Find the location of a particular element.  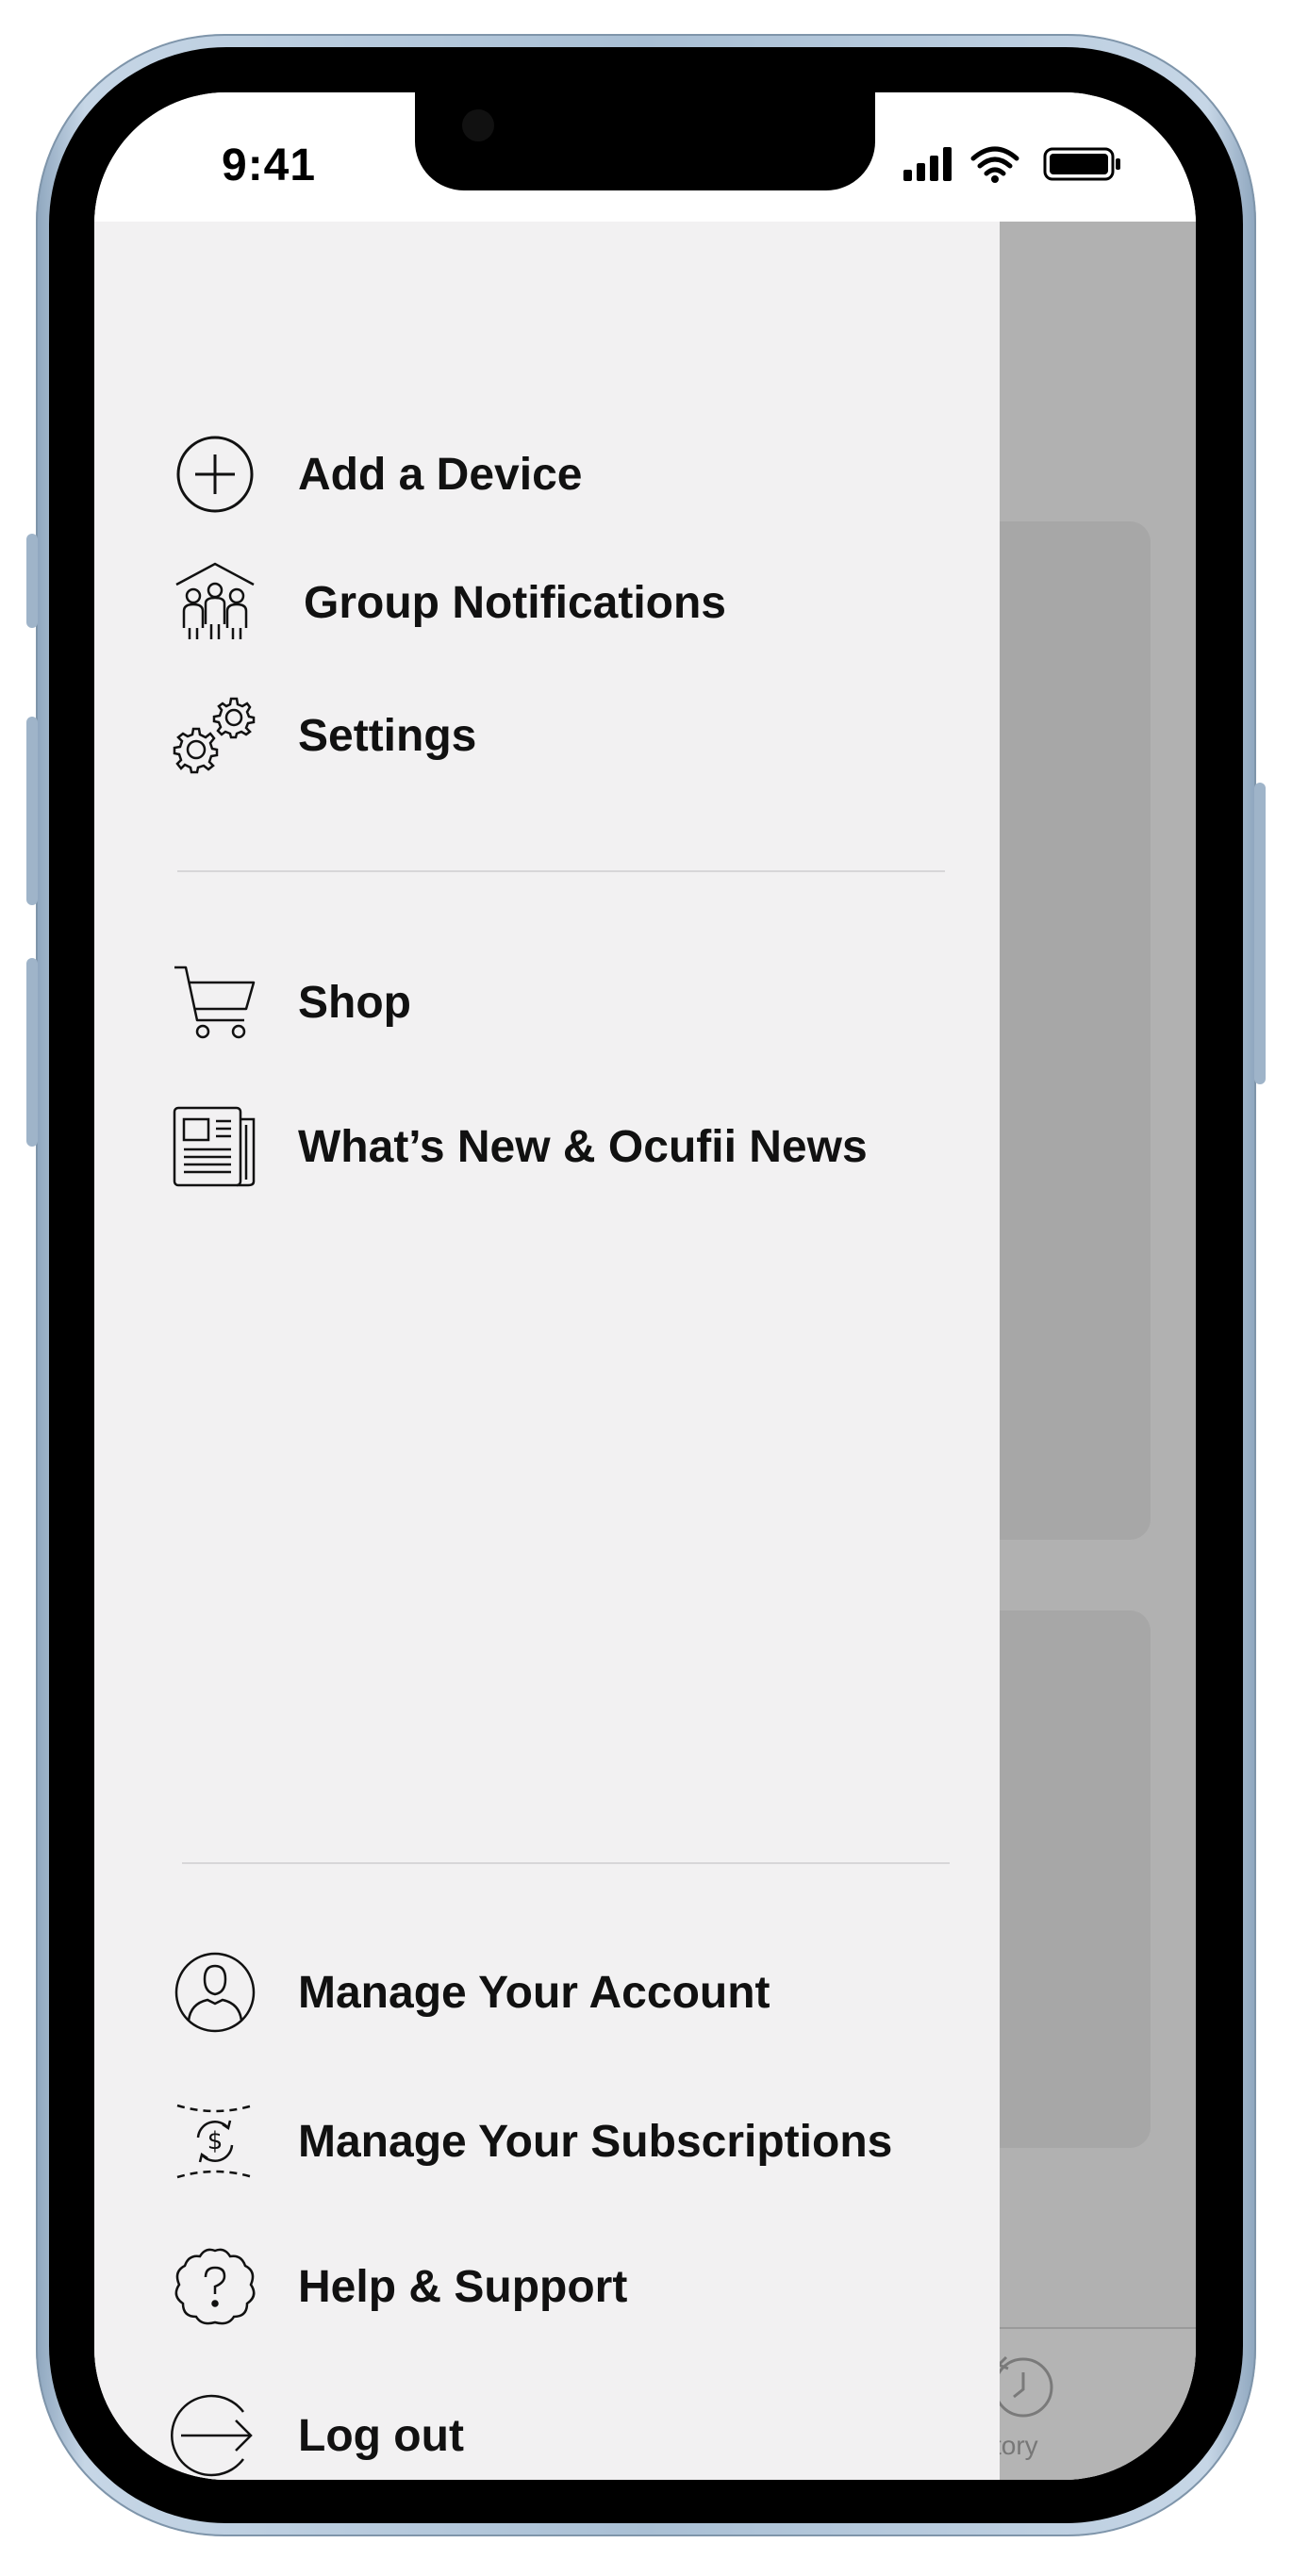

menu-item-manage-subscriptions: $ Manage Your Subscriptions is located at coordinates (531, 2141).